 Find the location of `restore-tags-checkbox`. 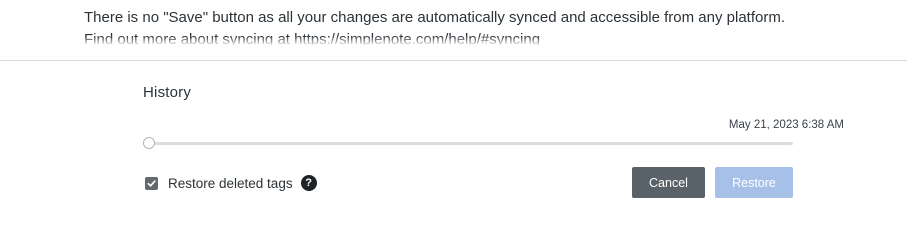

restore-tags-checkbox is located at coordinates (151, 183).